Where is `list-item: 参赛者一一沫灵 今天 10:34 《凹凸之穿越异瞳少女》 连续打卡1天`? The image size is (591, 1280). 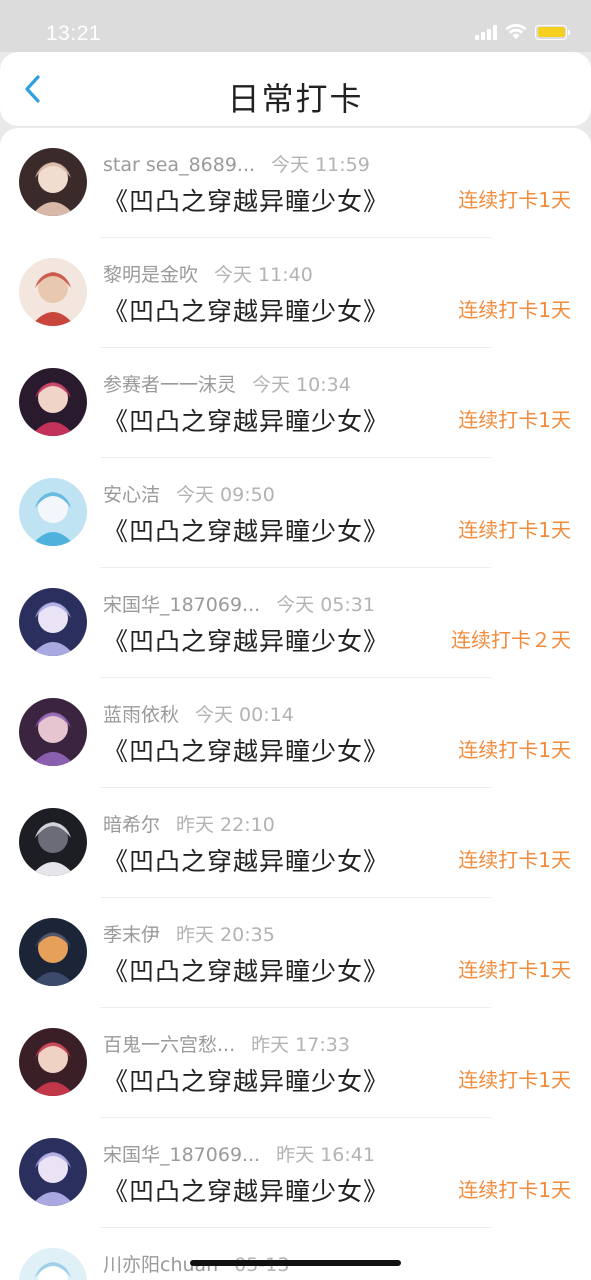 list-item: 参赛者一一沫灵 今天 10:34 《凹凸之穿越异瞳少女》 连续打卡1天 is located at coordinates (295, 403).